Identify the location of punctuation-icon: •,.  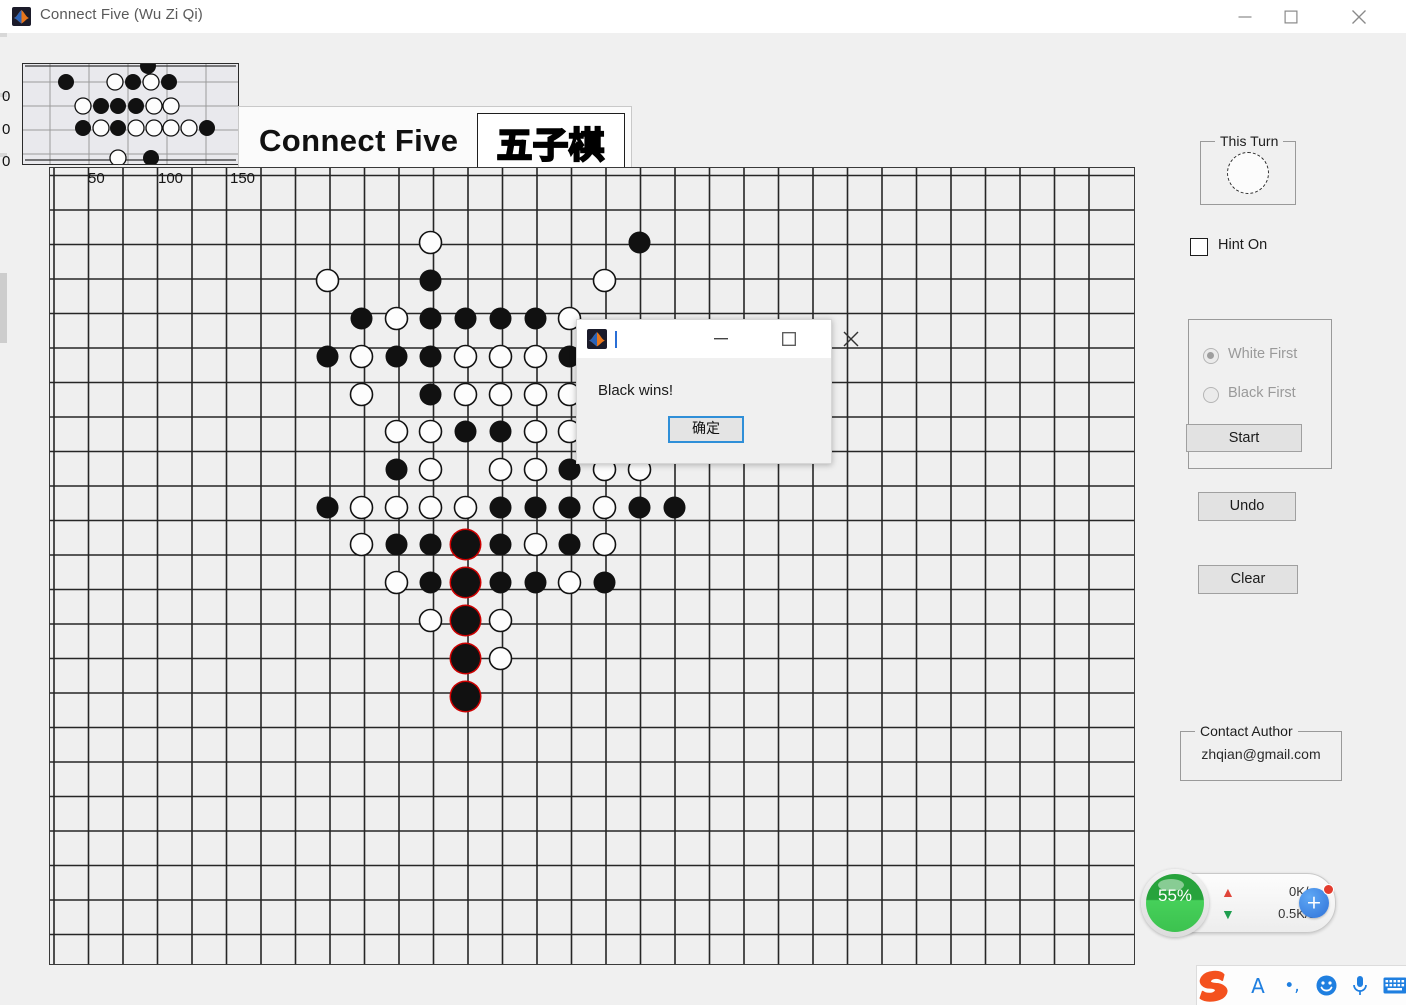
(1292, 985).